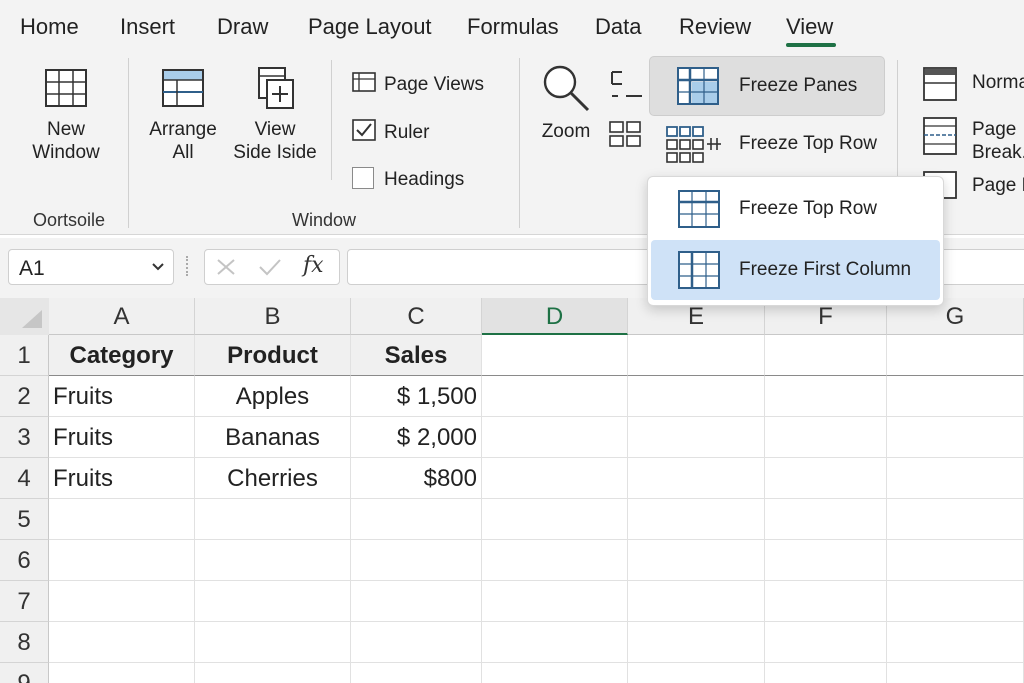  What do you see at coordinates (122, 560) in the screenshot?
I see `cell-a6` at bounding box center [122, 560].